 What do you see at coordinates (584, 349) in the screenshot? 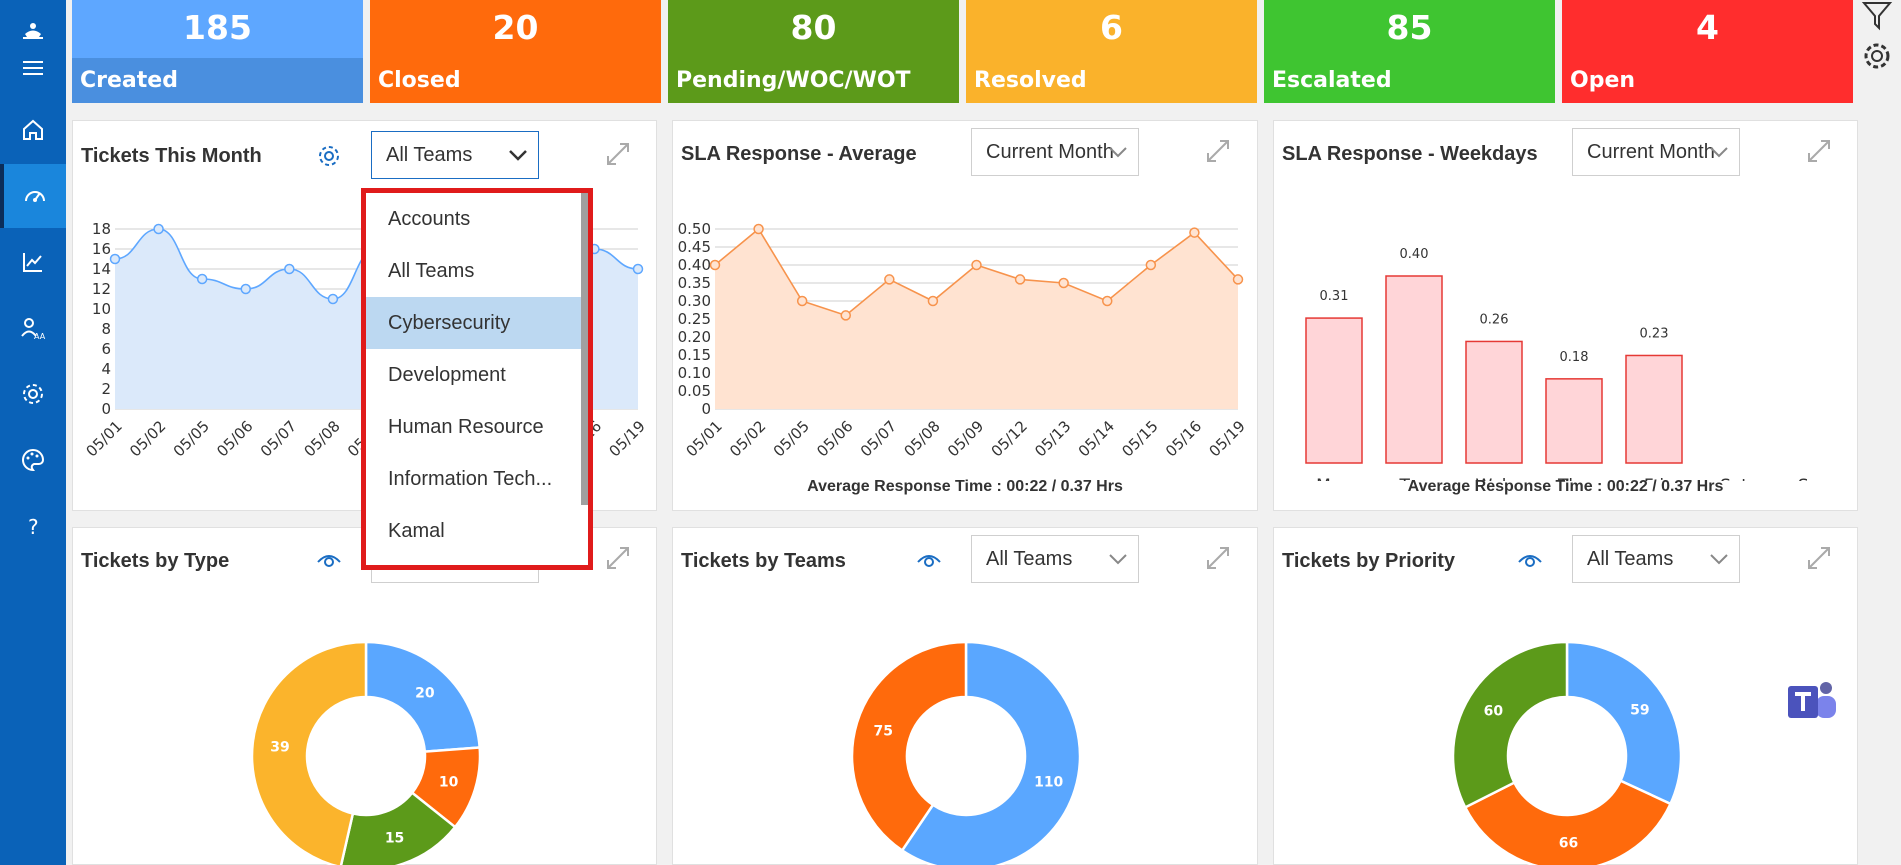
I see `dropdown-scrollbar` at bounding box center [584, 349].